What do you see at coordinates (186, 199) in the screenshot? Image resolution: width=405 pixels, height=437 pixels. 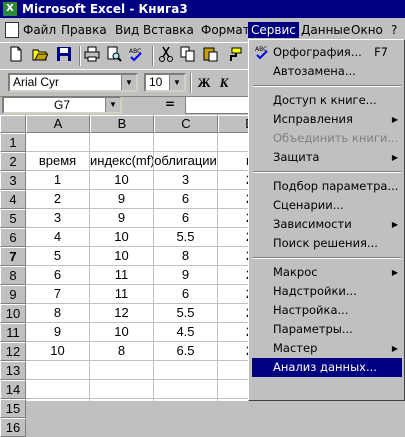 I see `cell-C4: 6` at bounding box center [186, 199].